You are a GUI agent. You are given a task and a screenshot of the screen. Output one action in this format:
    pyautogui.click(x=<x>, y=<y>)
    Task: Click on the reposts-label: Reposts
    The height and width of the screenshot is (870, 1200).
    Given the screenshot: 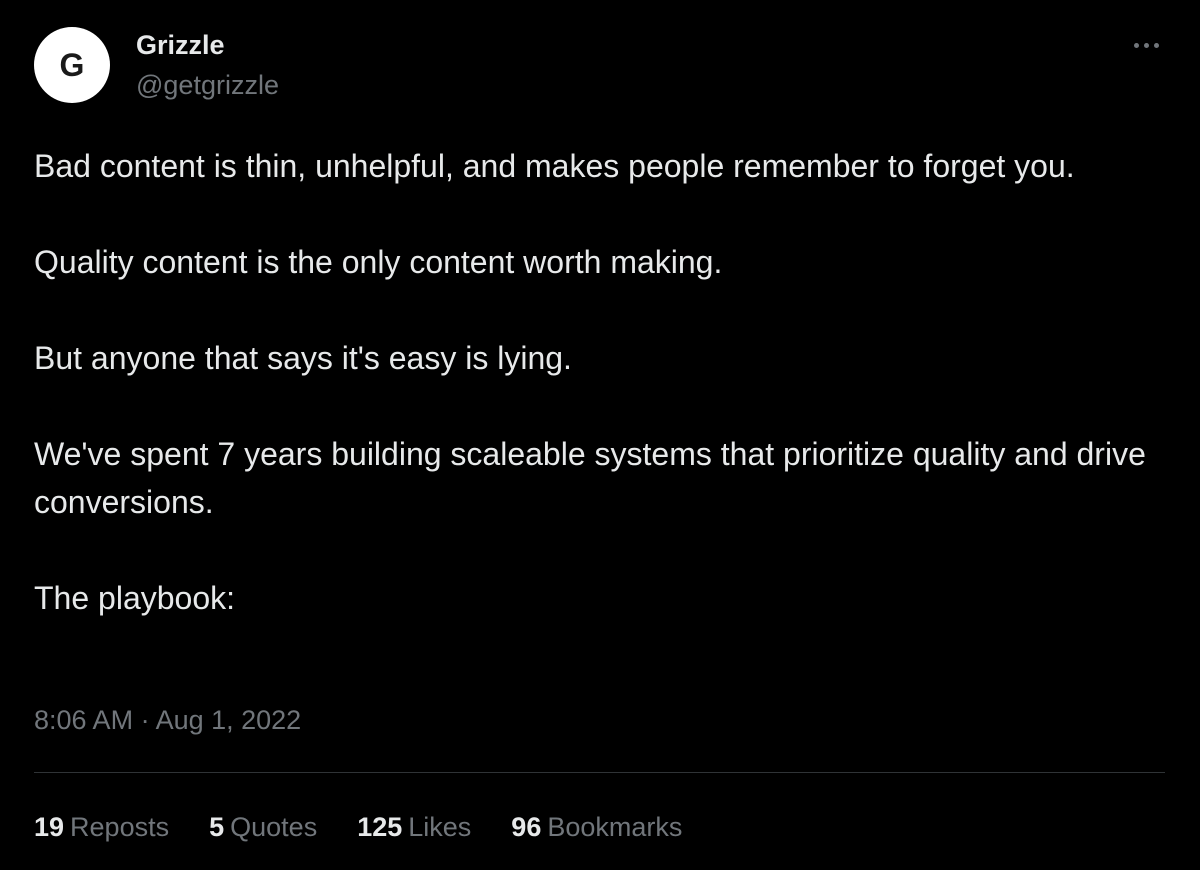 What is the action you would take?
    pyautogui.click(x=120, y=827)
    